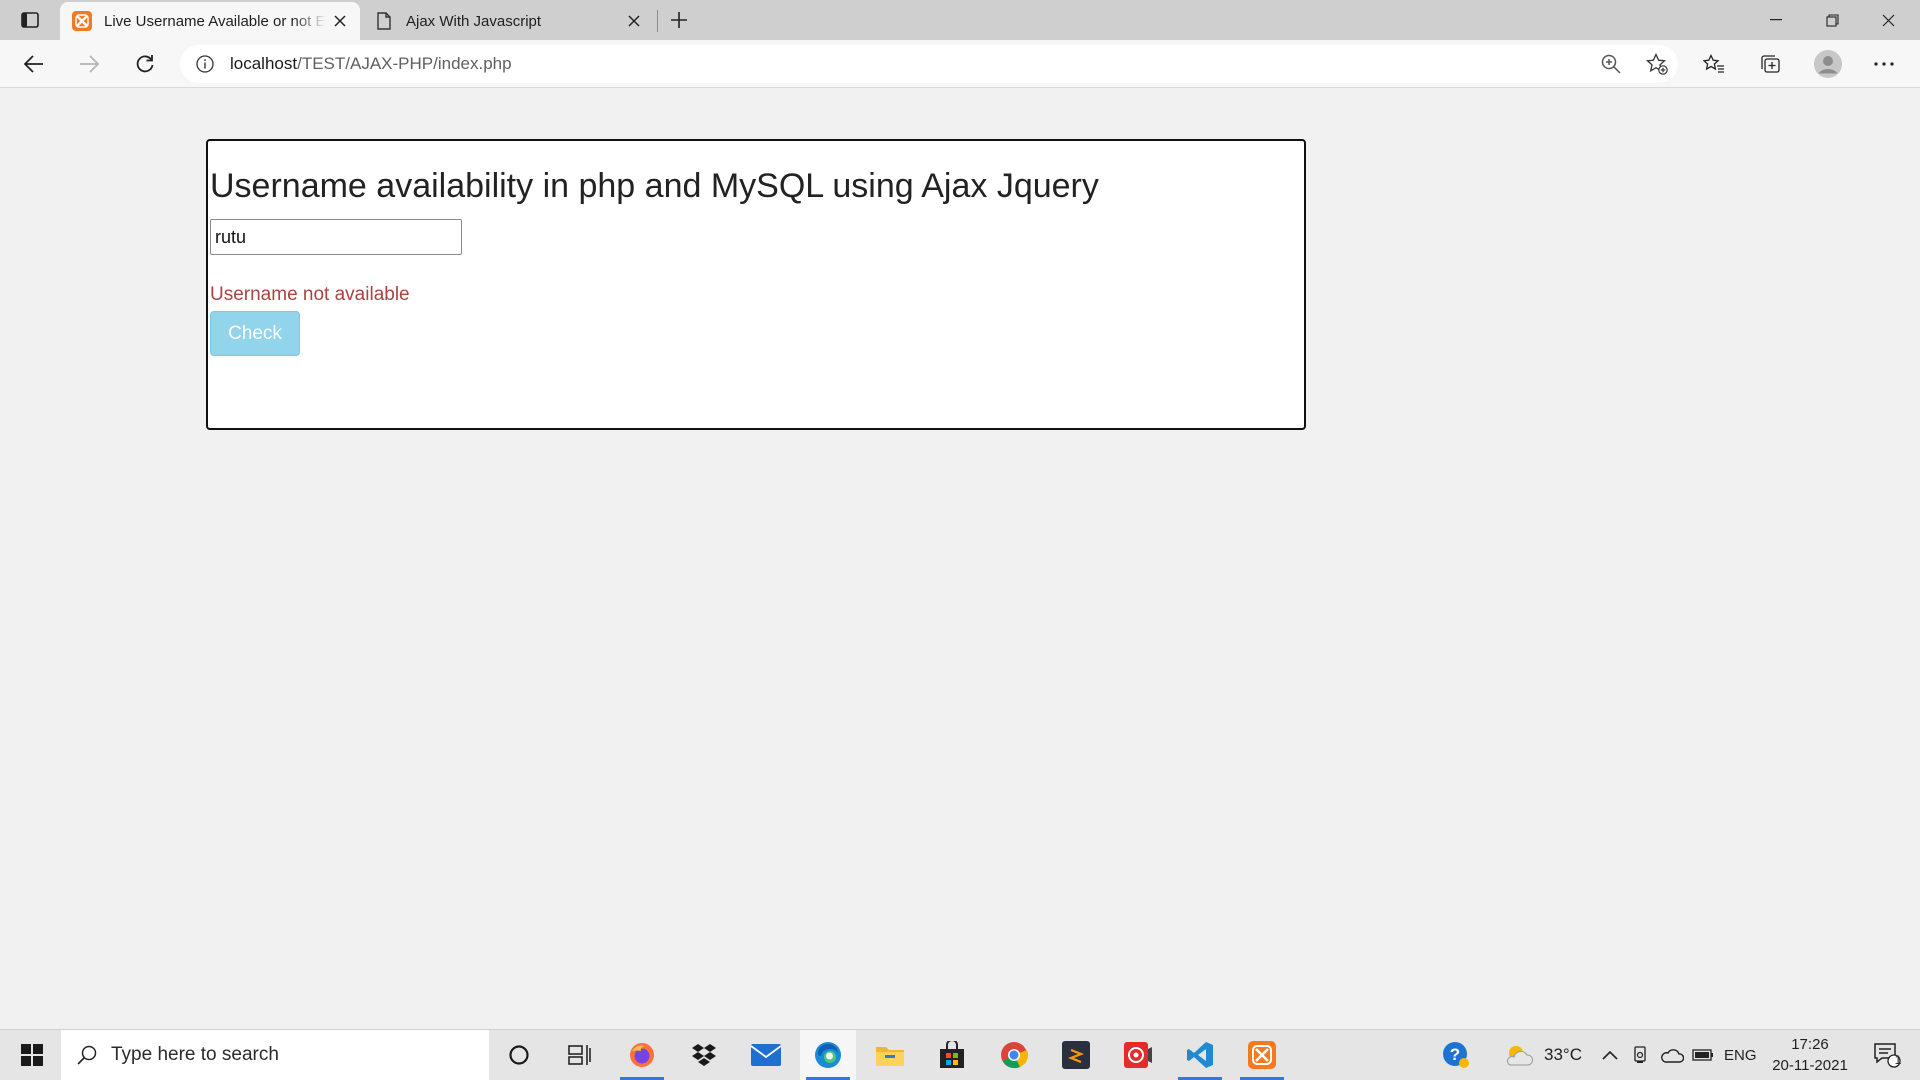 The width and height of the screenshot is (1920, 1080). What do you see at coordinates (1810, 1055) in the screenshot?
I see `clock: 17:26 20-11-2021` at bounding box center [1810, 1055].